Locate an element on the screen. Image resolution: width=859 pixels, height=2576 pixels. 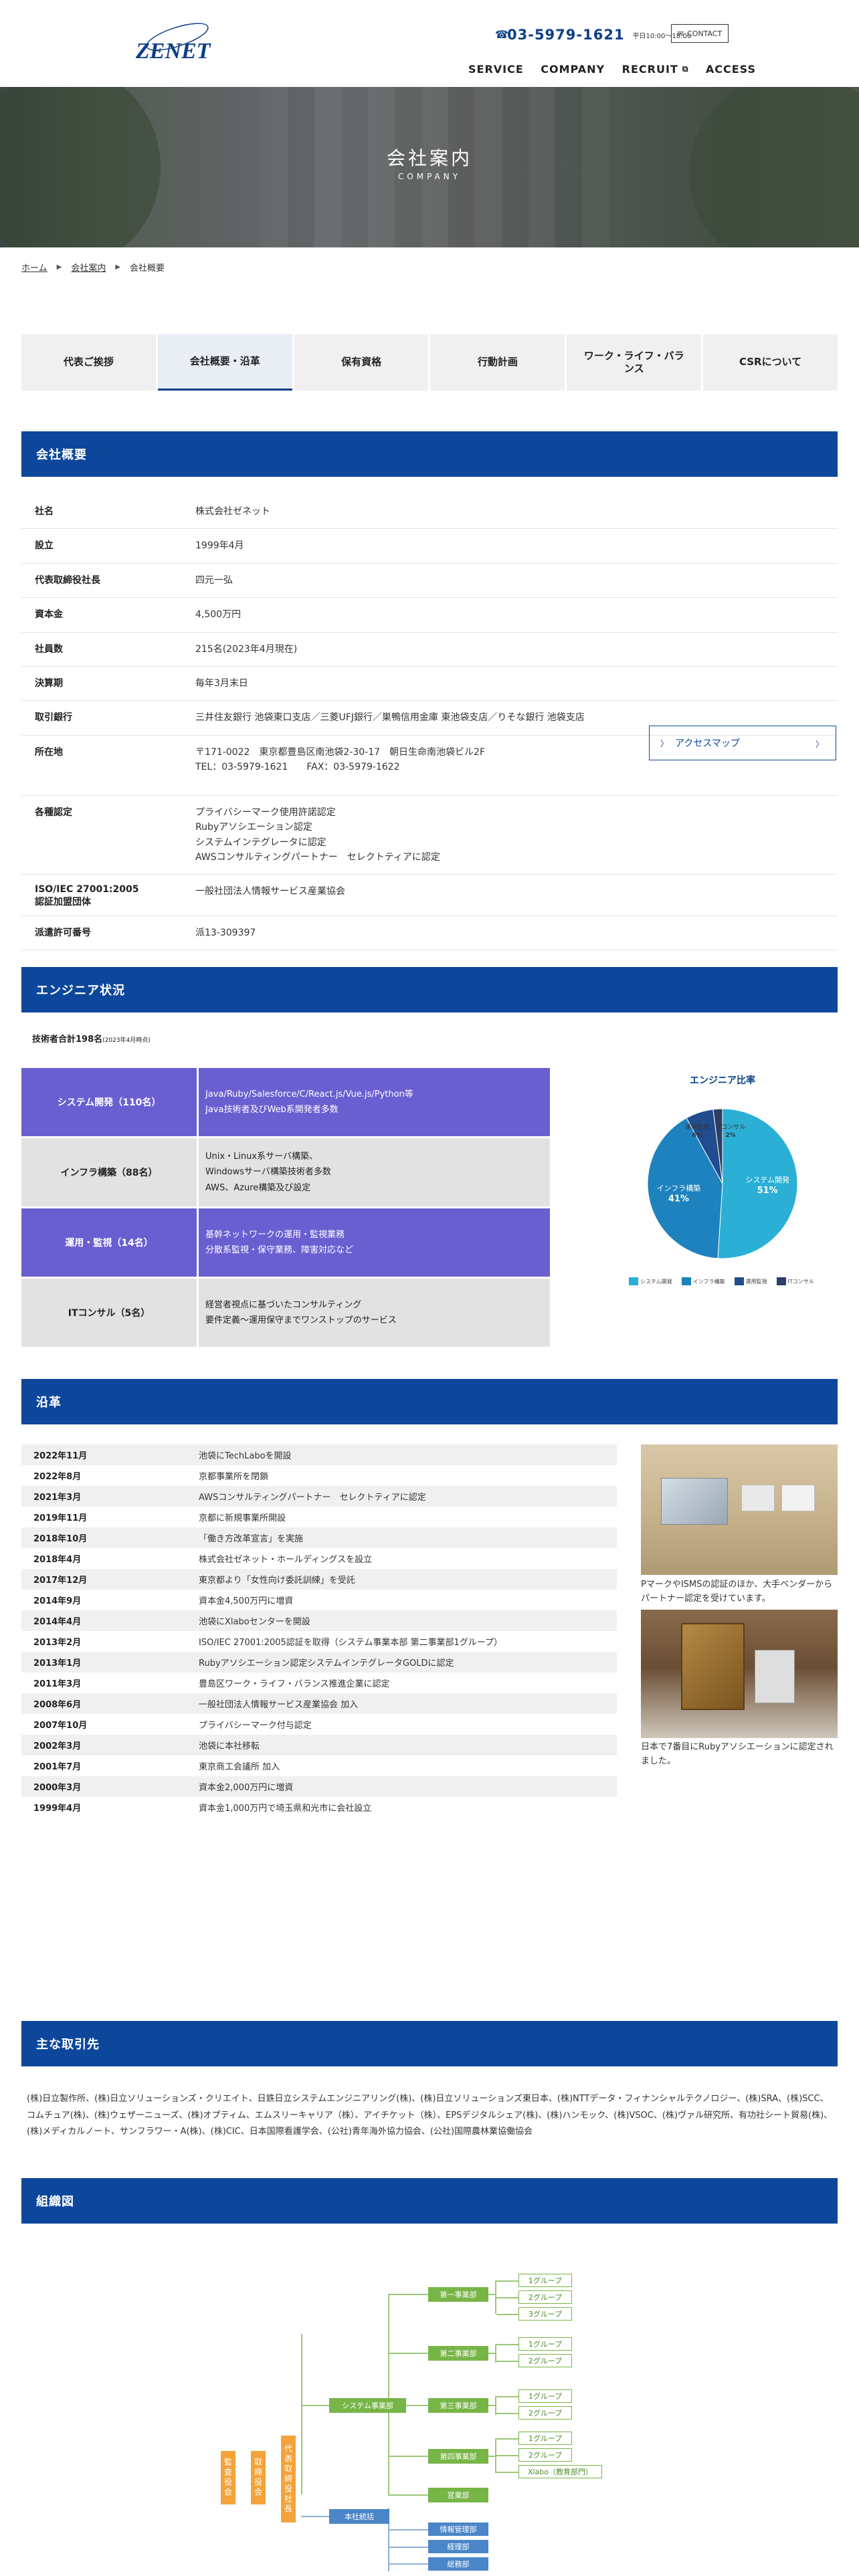
breadcrumb-company: 会社案内 is located at coordinates (88, 267).